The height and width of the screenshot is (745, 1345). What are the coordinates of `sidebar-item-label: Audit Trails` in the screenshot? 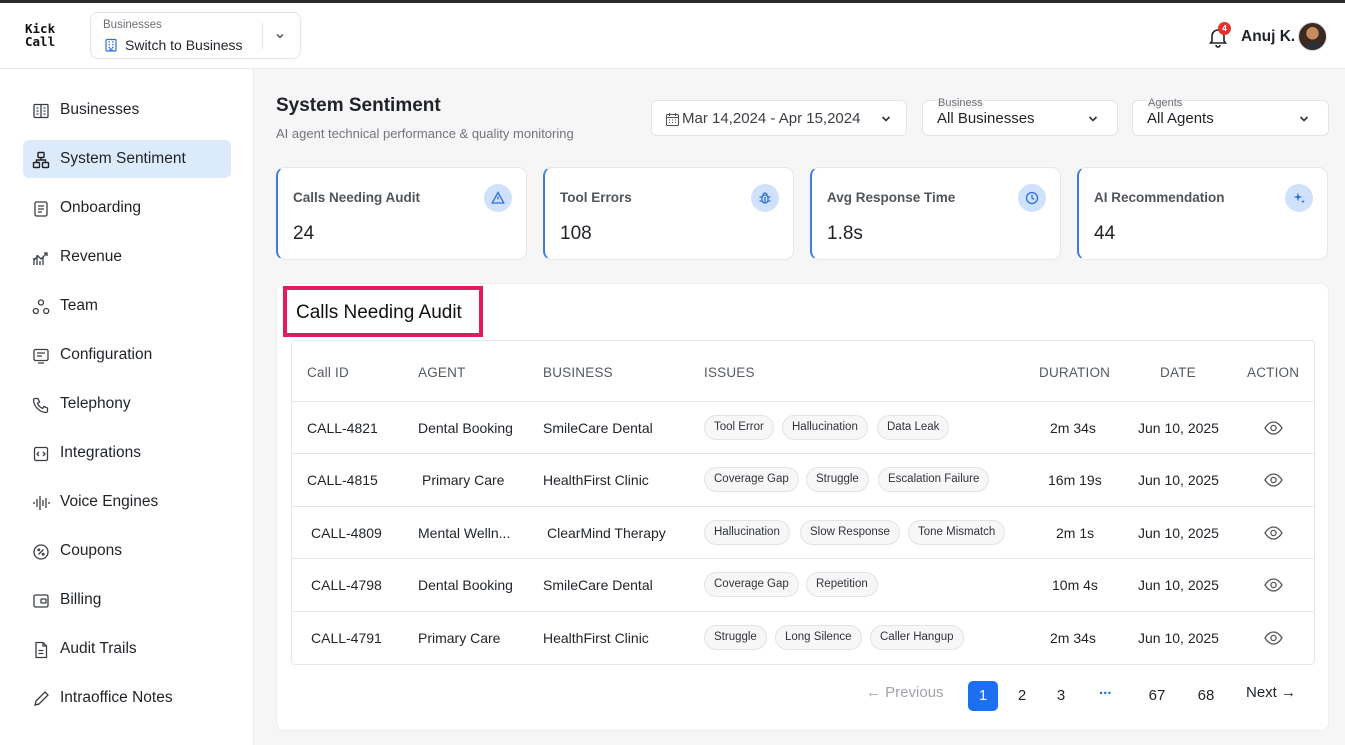 It's located at (98, 648).